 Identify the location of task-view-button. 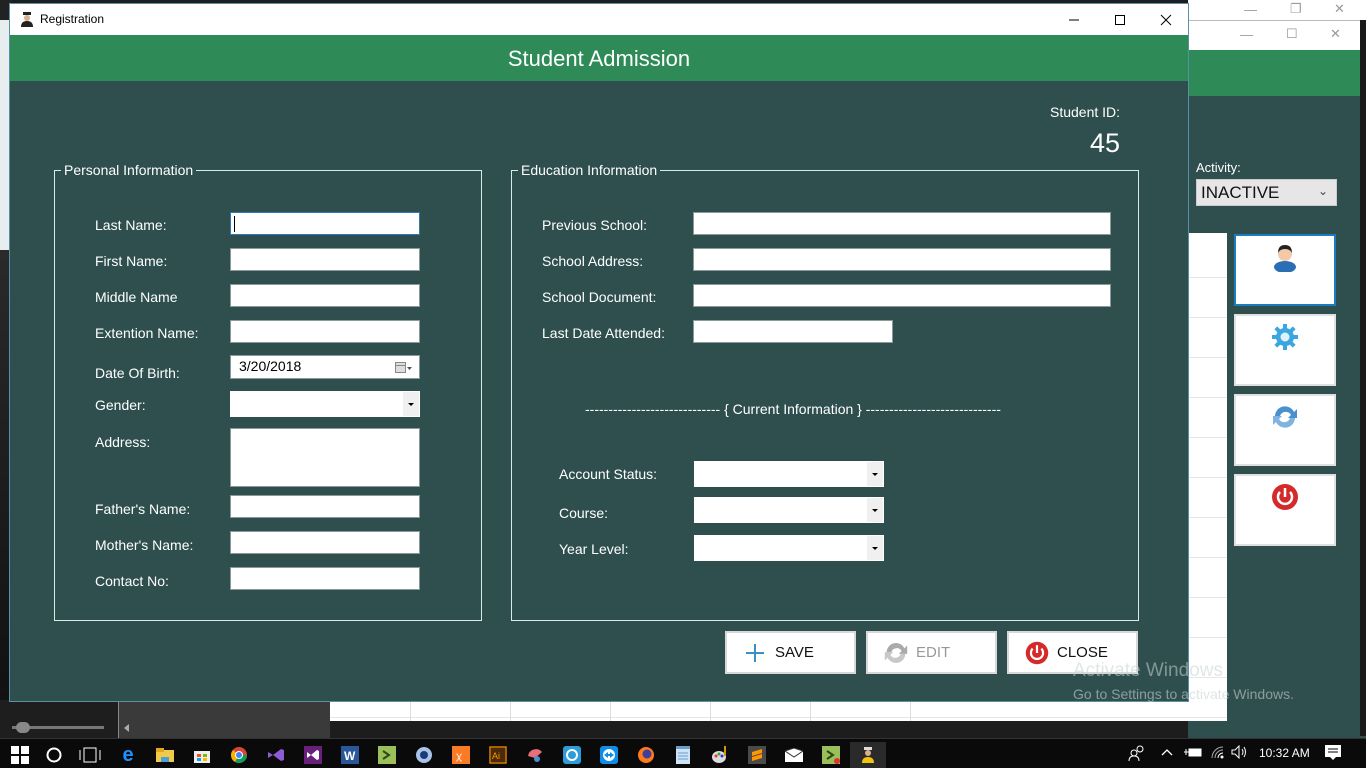
(90, 755).